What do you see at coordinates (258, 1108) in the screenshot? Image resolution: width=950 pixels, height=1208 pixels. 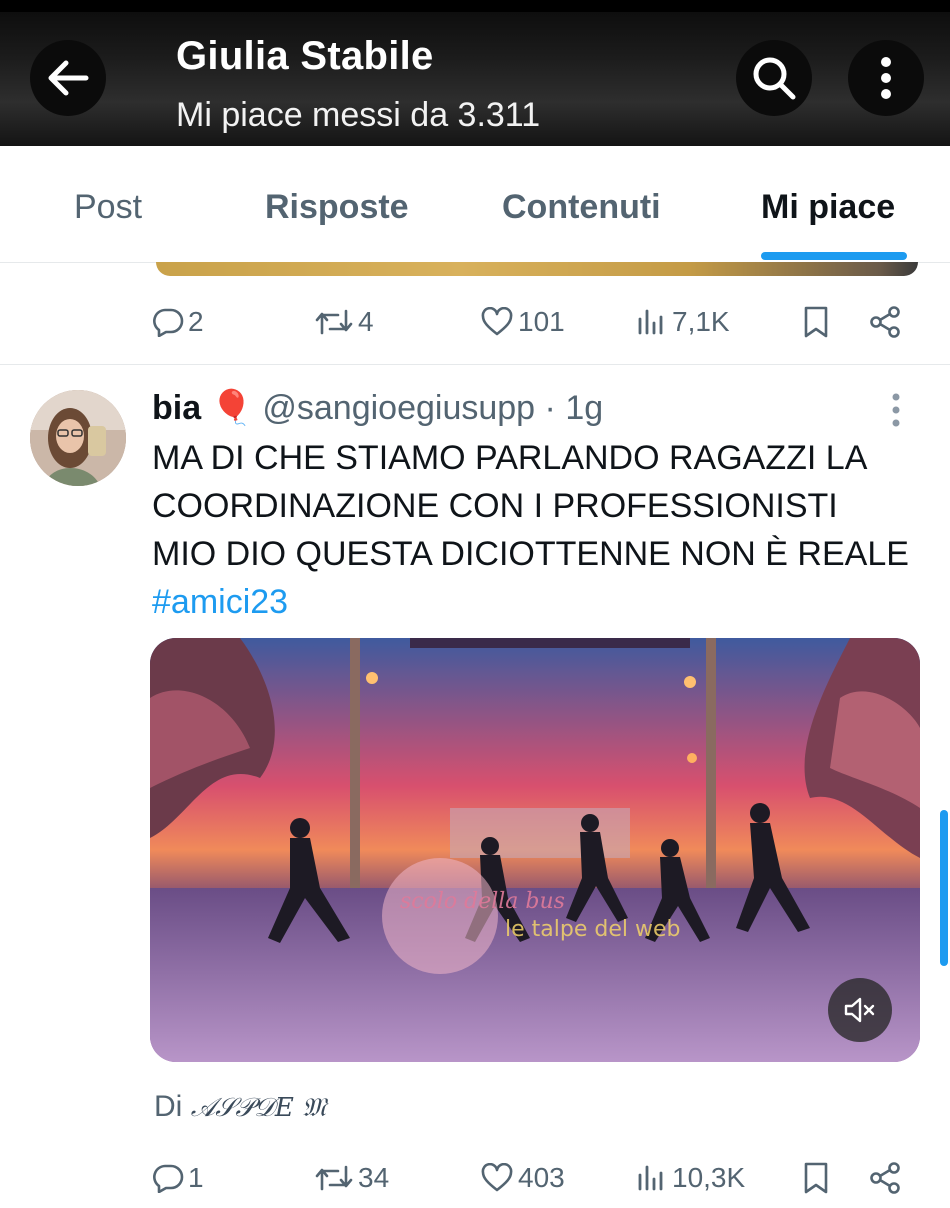 I see `credit-name: 𝒜𝒮𝒫𝒟𝐸 𝔐` at bounding box center [258, 1108].